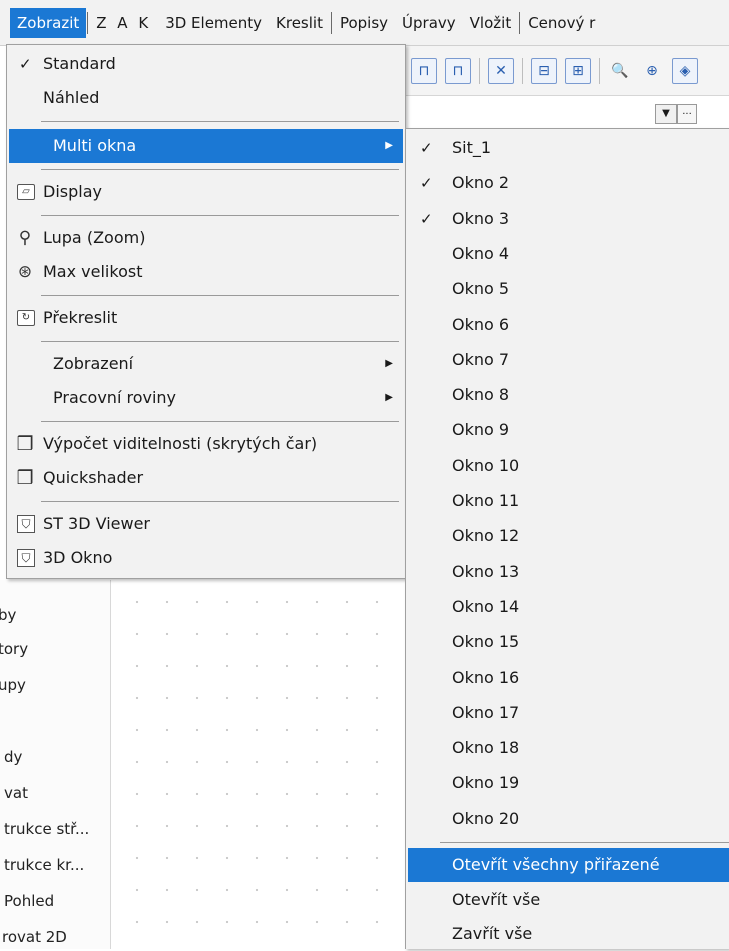  I want to click on menu-item-nahled: Náhled, so click(206, 98).